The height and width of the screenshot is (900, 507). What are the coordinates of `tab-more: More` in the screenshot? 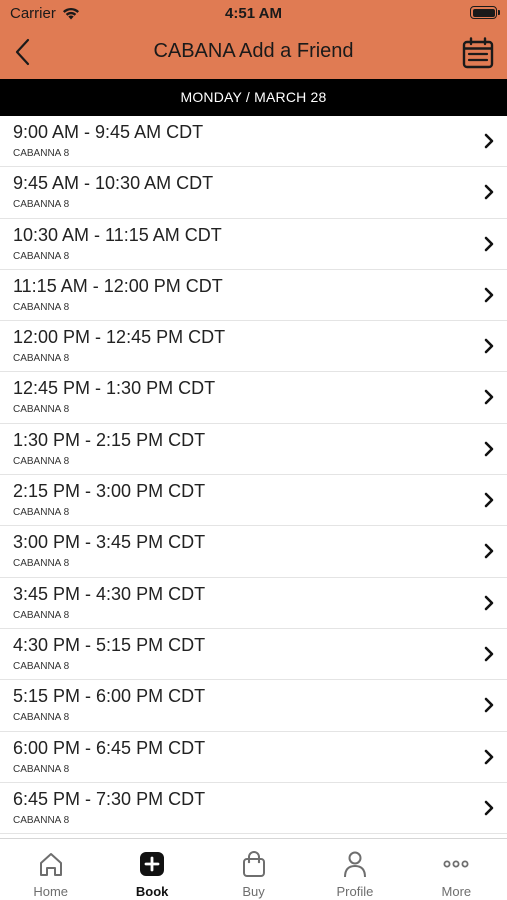 It's located at (456, 869).